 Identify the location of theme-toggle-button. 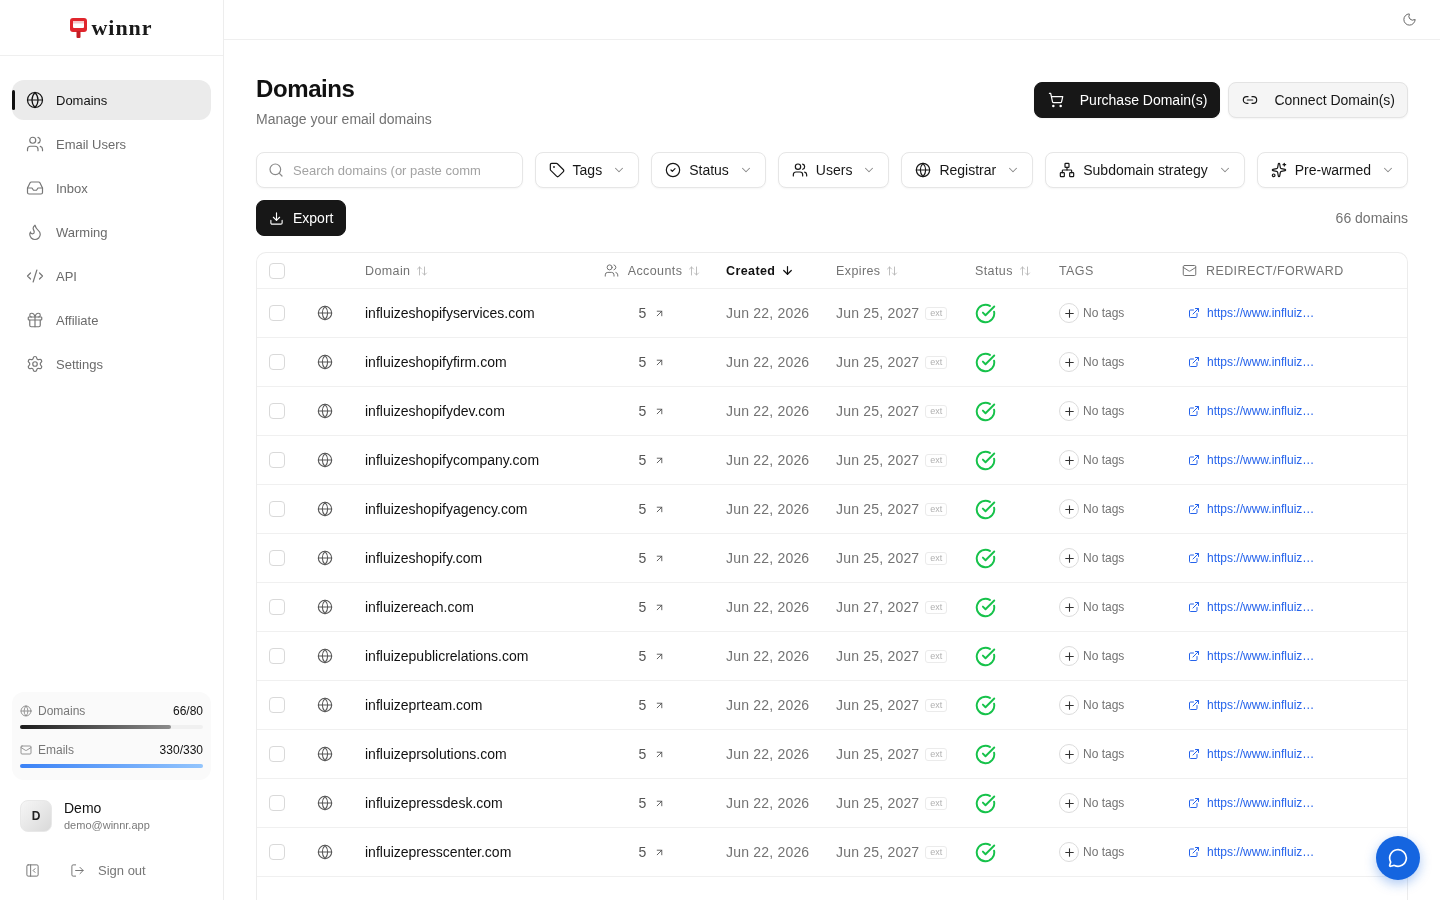
(1409, 19).